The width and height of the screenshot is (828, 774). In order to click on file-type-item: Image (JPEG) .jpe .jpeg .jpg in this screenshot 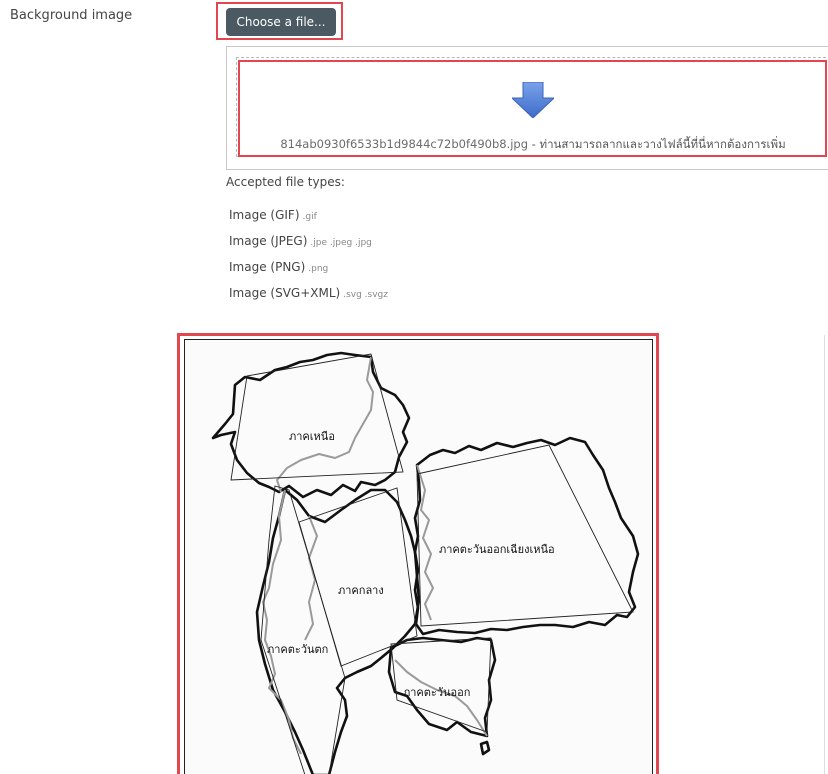, I will do `click(308, 247)`.